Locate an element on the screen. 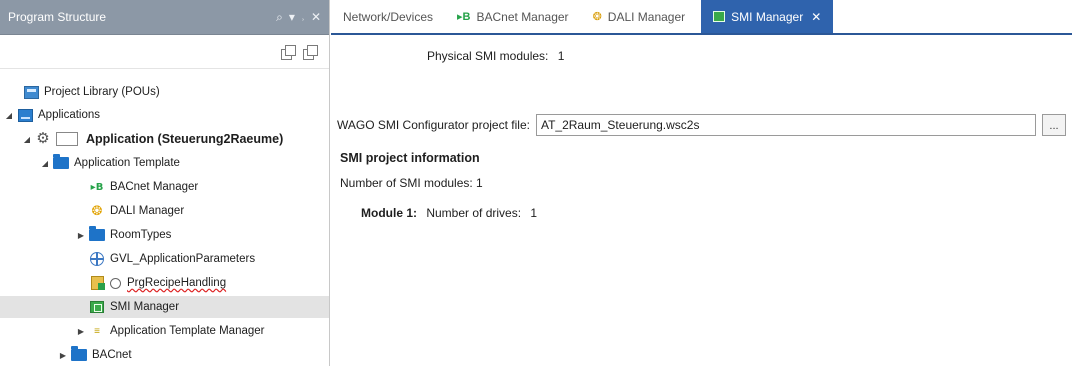  tab-dali-manager: ❂ DALI Manager is located at coordinates (639, 16).